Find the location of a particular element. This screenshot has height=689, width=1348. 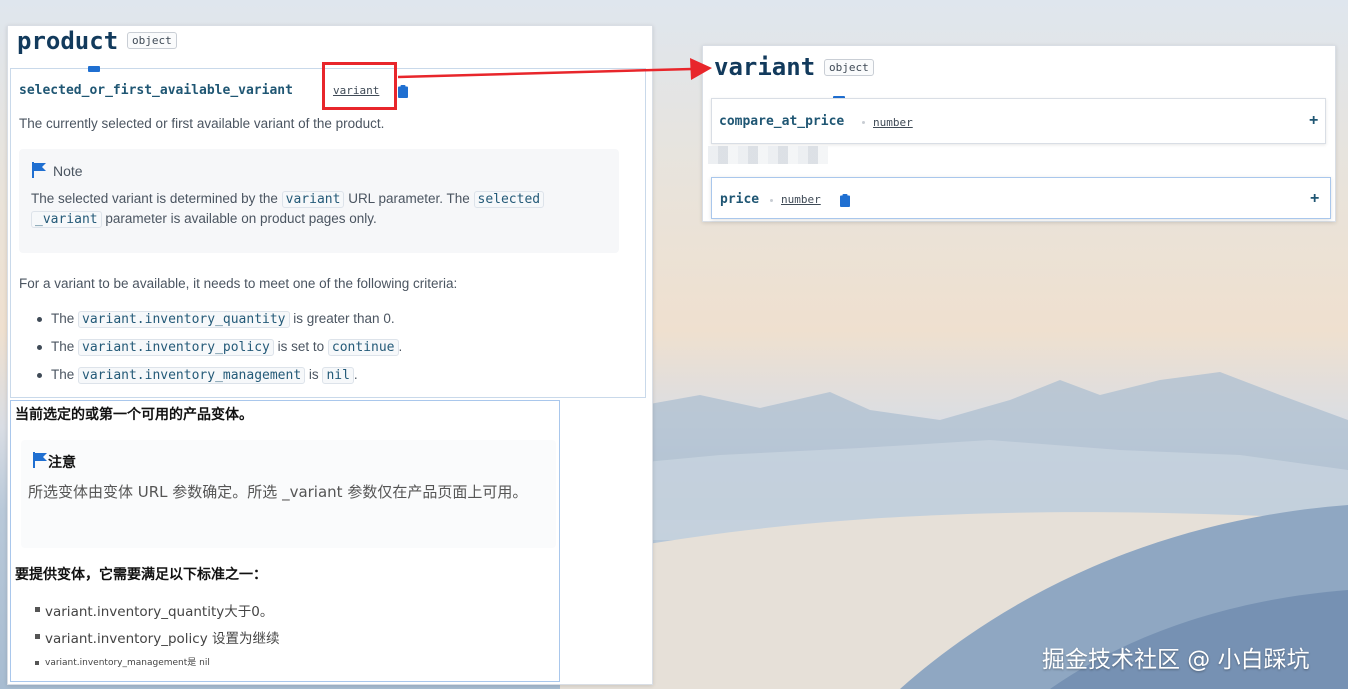

property-name: selected_or_first_available_variant is located at coordinates (156, 90).